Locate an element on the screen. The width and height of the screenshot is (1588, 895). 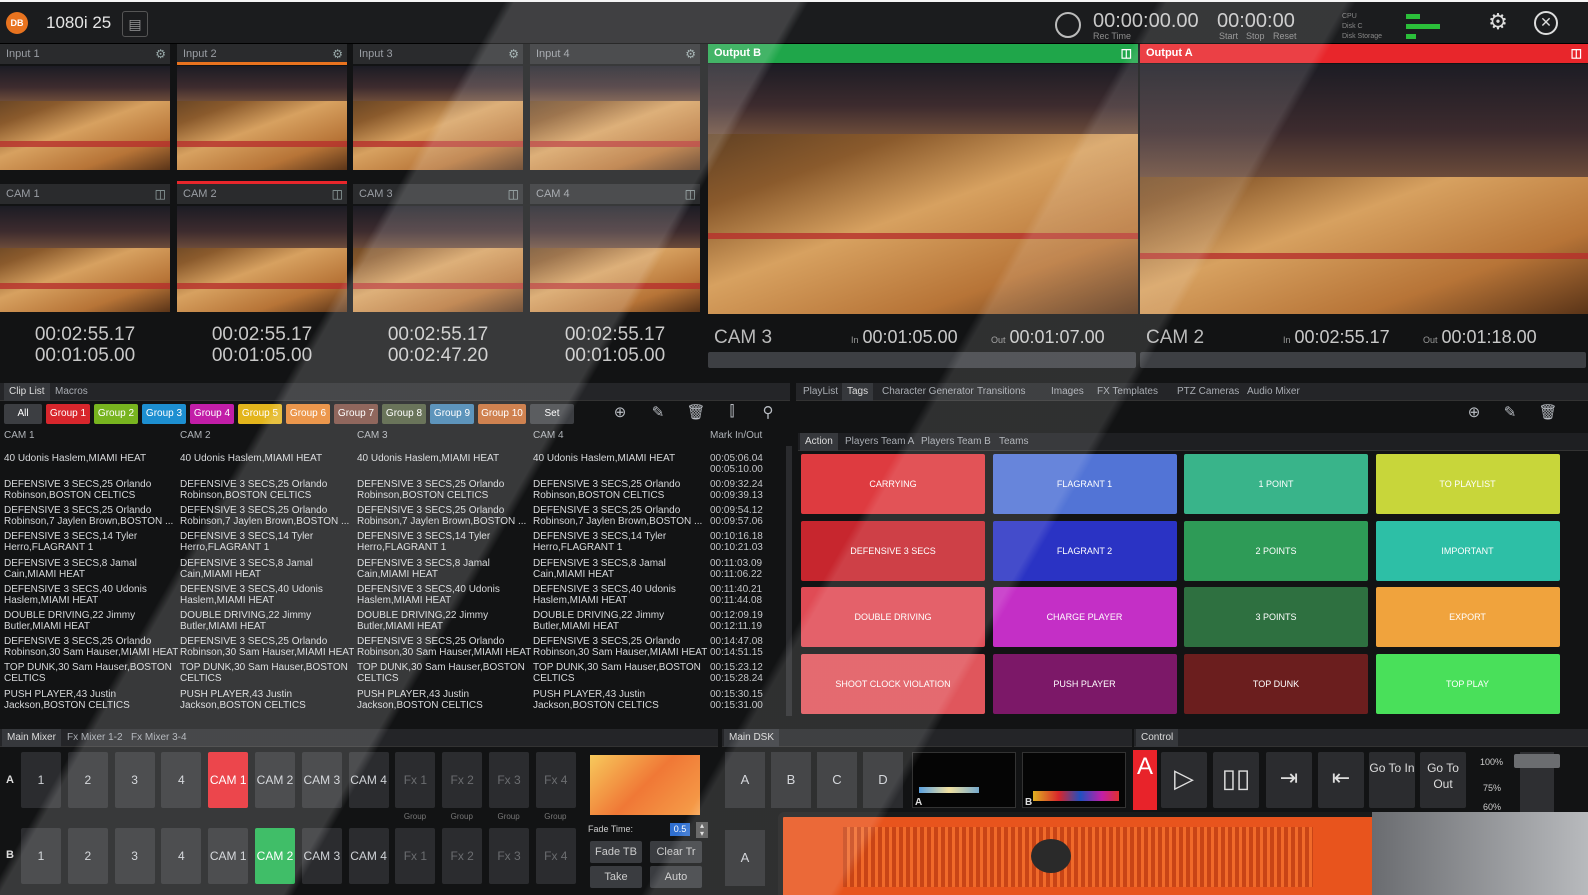
tag-button: TO PLAYLIST is located at coordinates (1467, 484).